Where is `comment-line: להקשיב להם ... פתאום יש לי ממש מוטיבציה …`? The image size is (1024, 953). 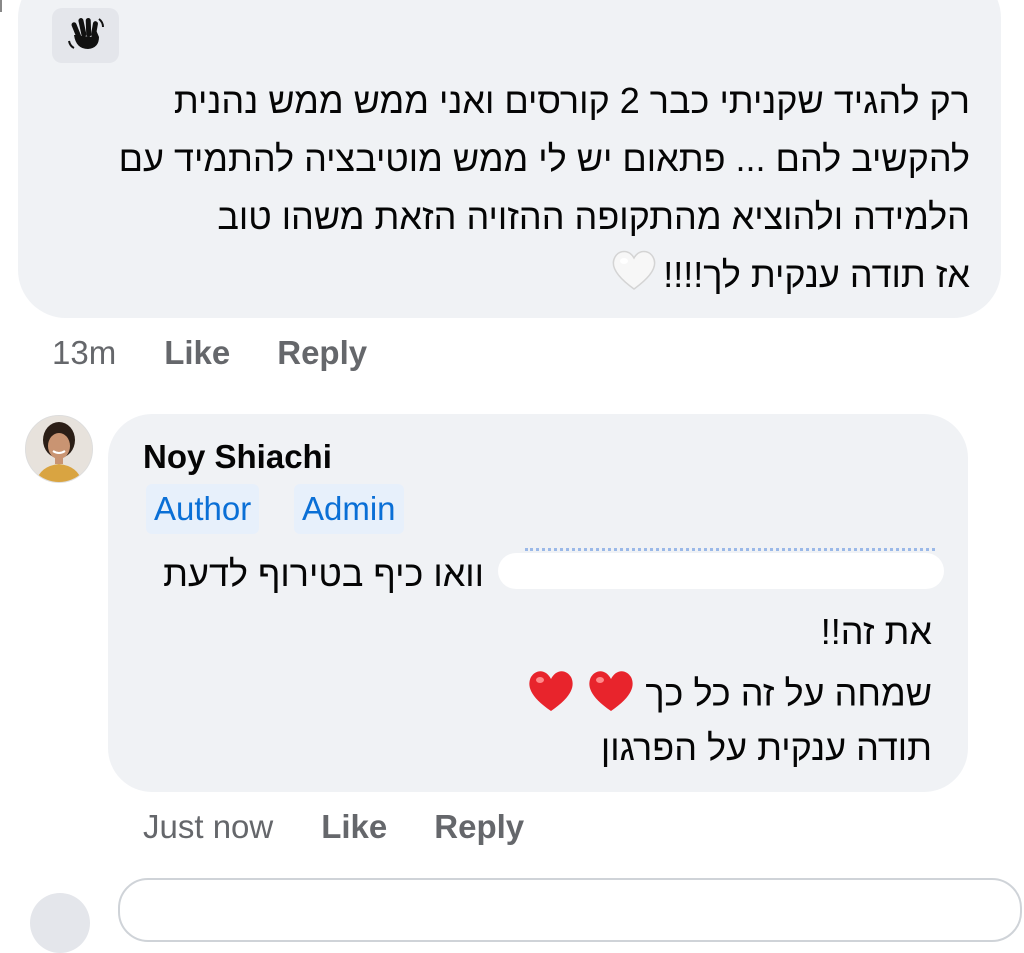
comment-line: להקשיב להם ... פתאום יש לי ממש מוטיבציה … is located at coordinates (544, 158).